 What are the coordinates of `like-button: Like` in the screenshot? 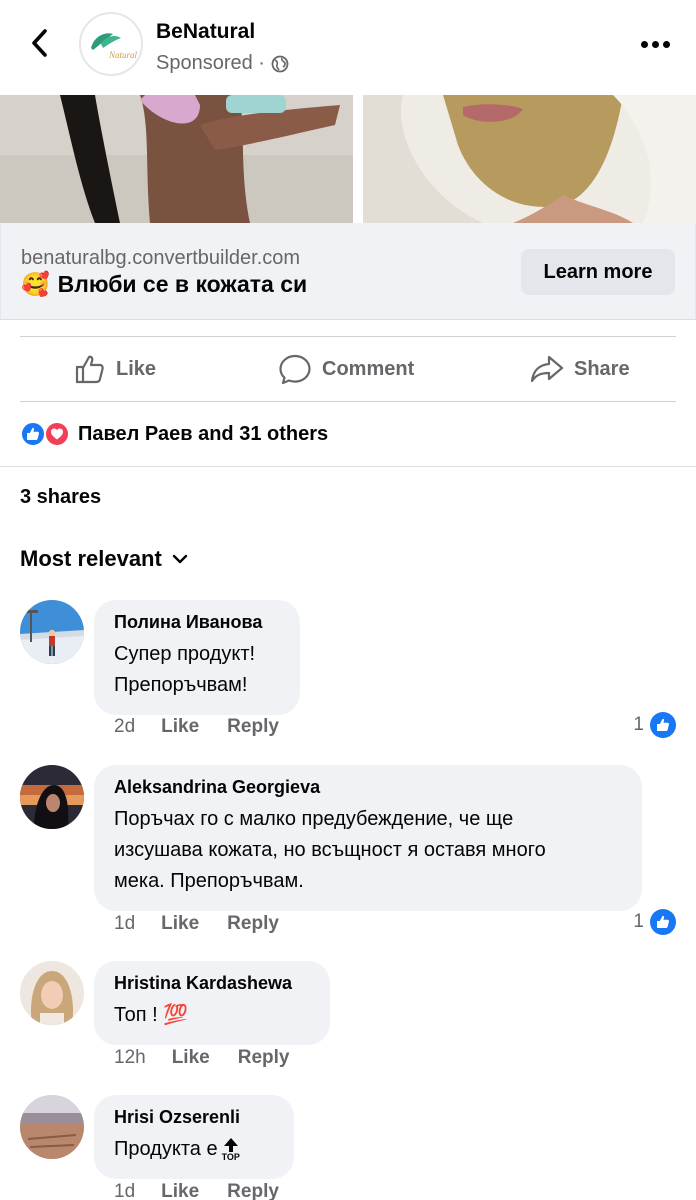 It's located at (115, 369).